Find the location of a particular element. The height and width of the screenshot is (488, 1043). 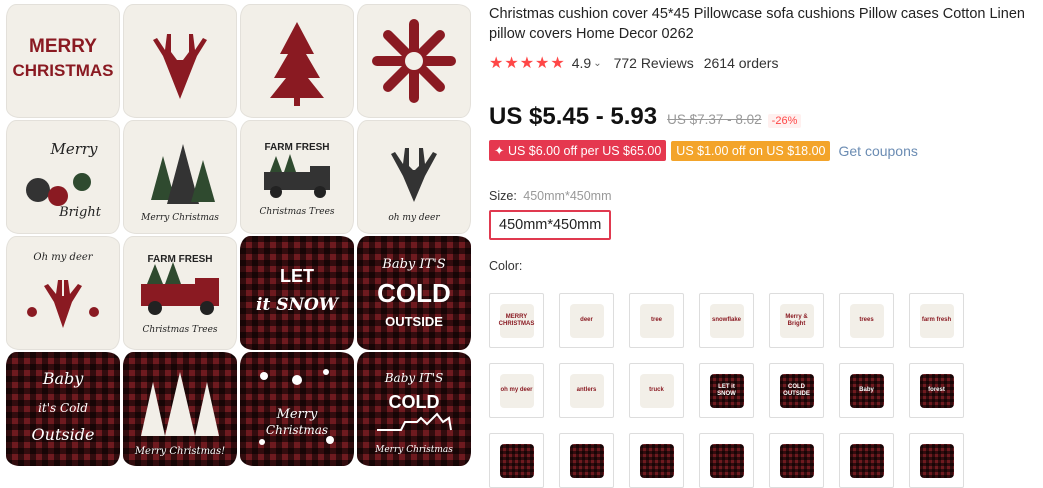

color-swatch: snowflake is located at coordinates (726, 320).